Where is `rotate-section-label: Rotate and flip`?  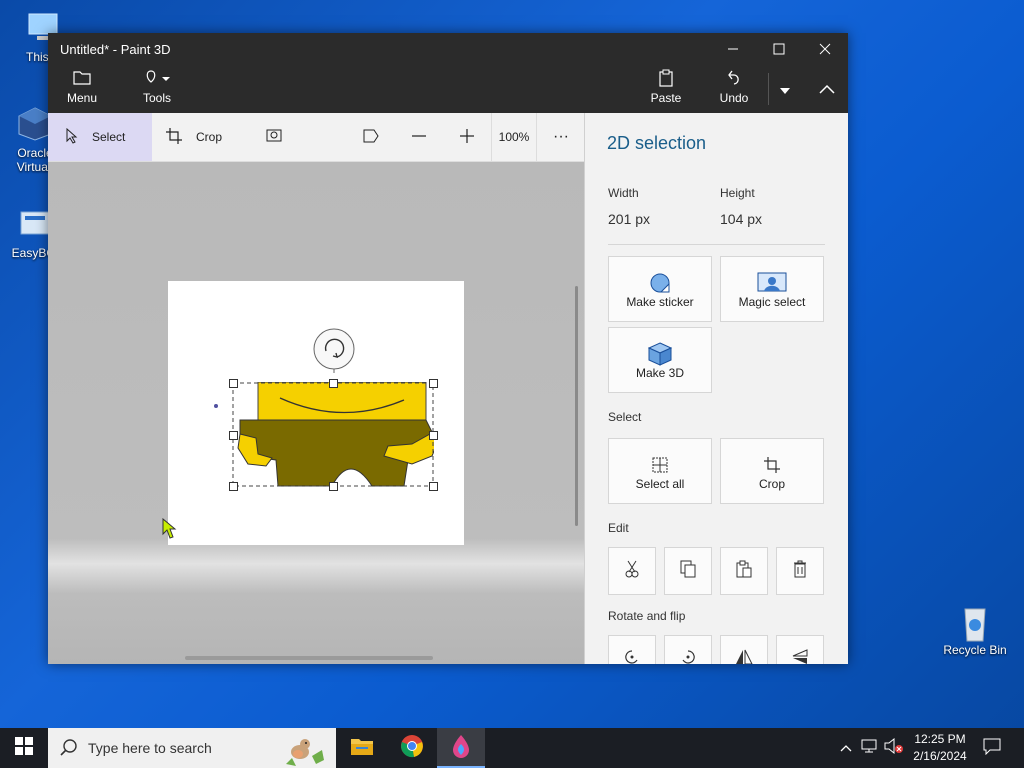 rotate-section-label: Rotate and flip is located at coordinates (647, 616).